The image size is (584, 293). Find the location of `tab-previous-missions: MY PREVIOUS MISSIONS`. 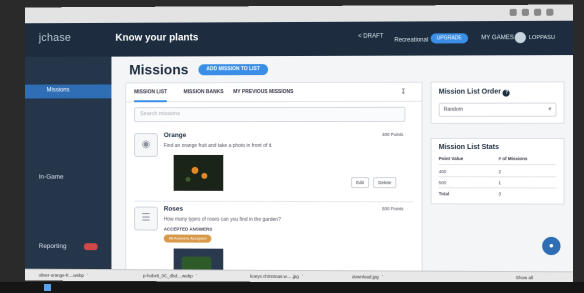

tab-previous-missions: MY PREVIOUS MISSIONS is located at coordinates (263, 92).